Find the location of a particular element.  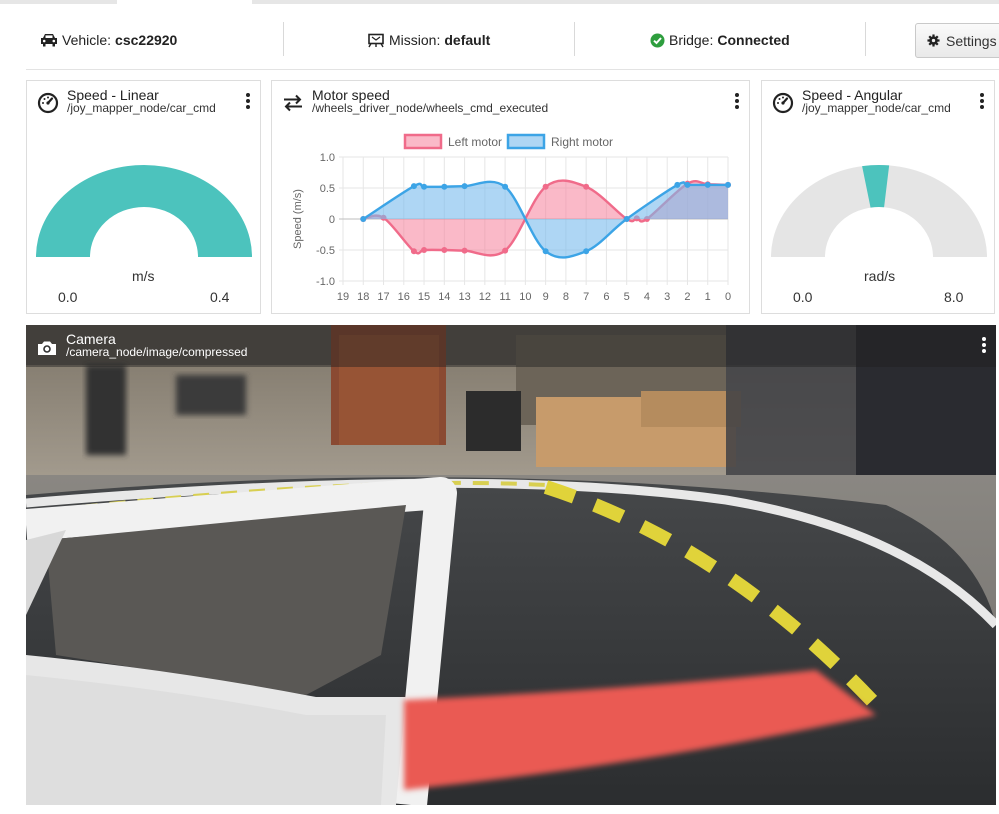

map-icon is located at coordinates (376, 40).